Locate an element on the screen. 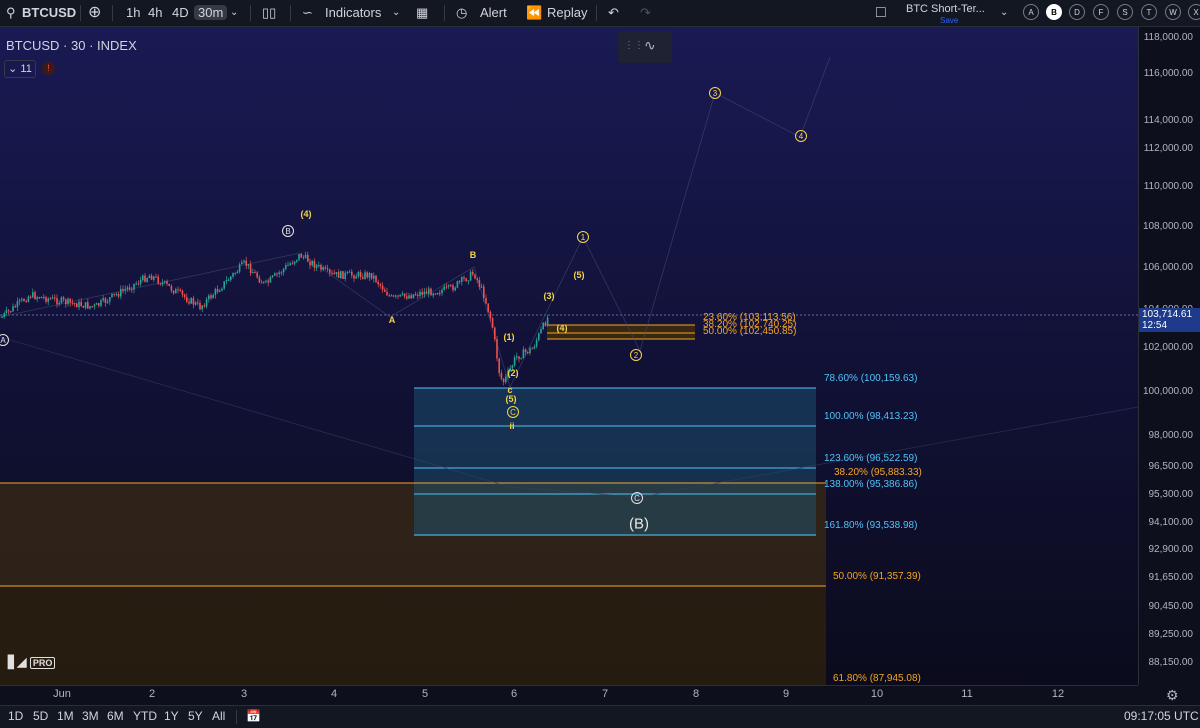  date-range-calendar-icon: 📅 is located at coordinates (253, 716).